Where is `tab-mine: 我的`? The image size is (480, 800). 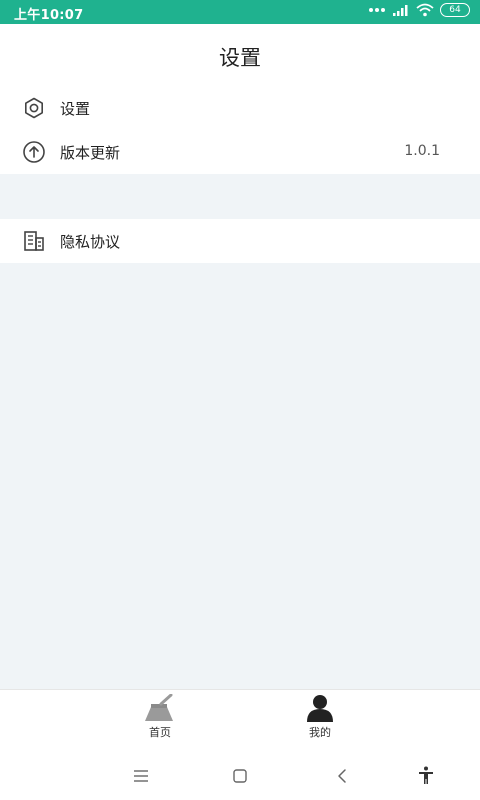 tab-mine: 我的 is located at coordinates (320, 722).